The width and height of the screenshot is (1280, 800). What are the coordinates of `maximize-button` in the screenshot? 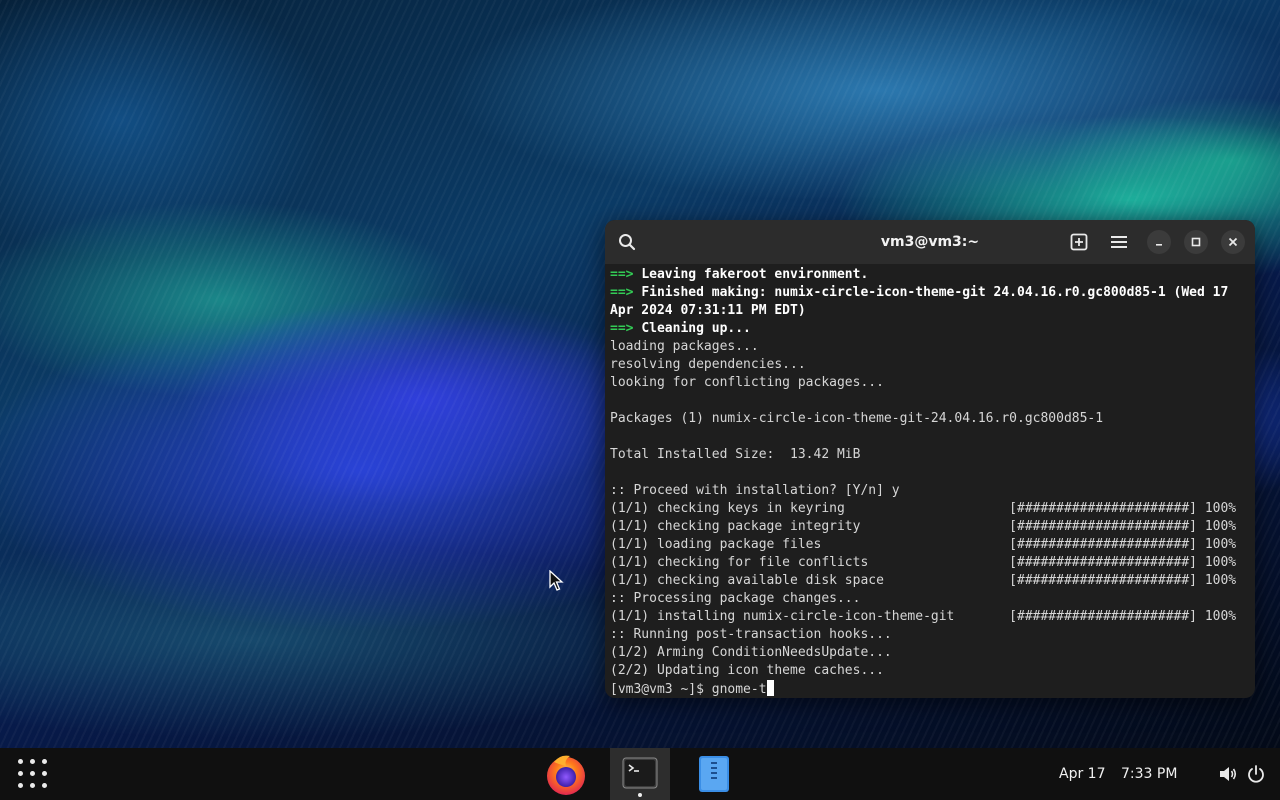 It's located at (1196, 242).